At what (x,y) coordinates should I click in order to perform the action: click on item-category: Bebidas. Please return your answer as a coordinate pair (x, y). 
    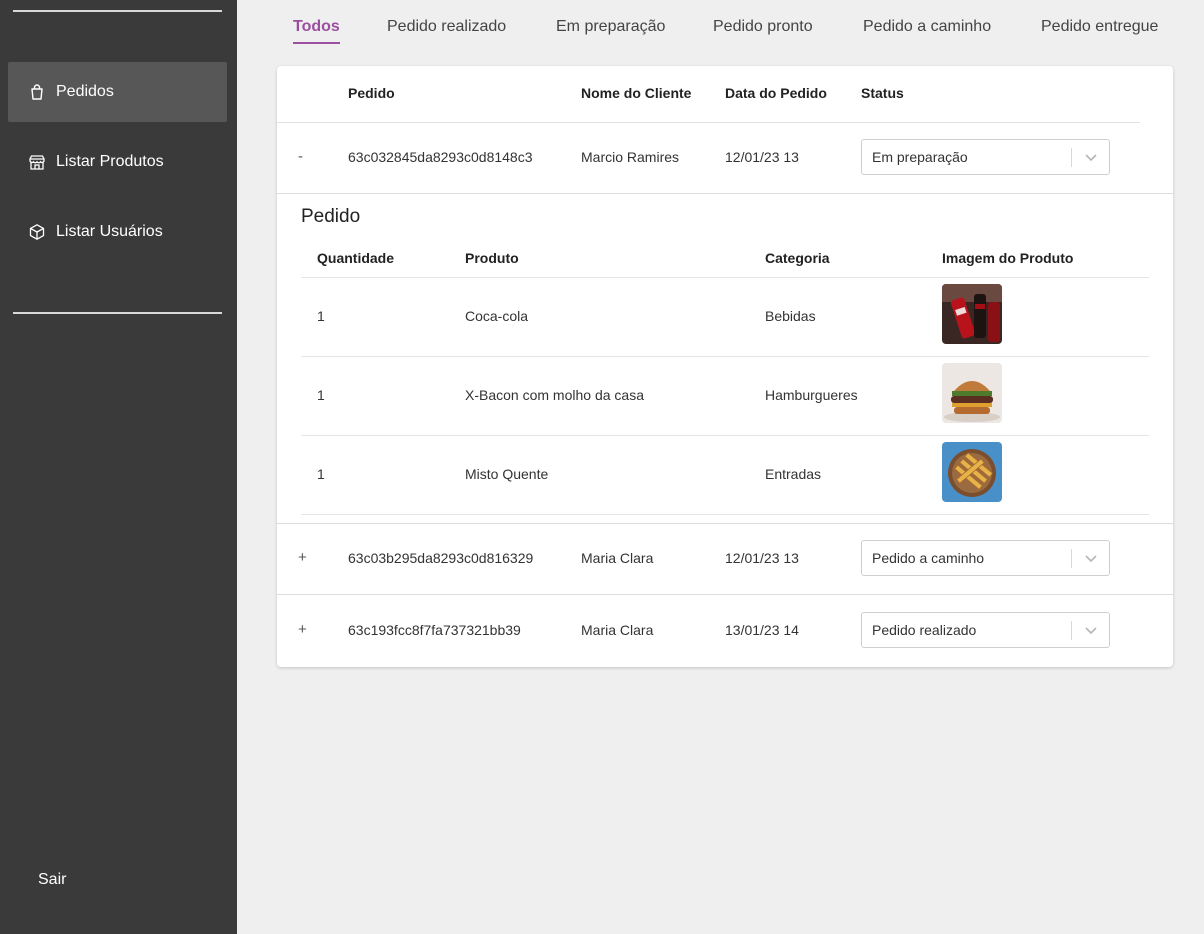
    Looking at the image, I should click on (790, 316).